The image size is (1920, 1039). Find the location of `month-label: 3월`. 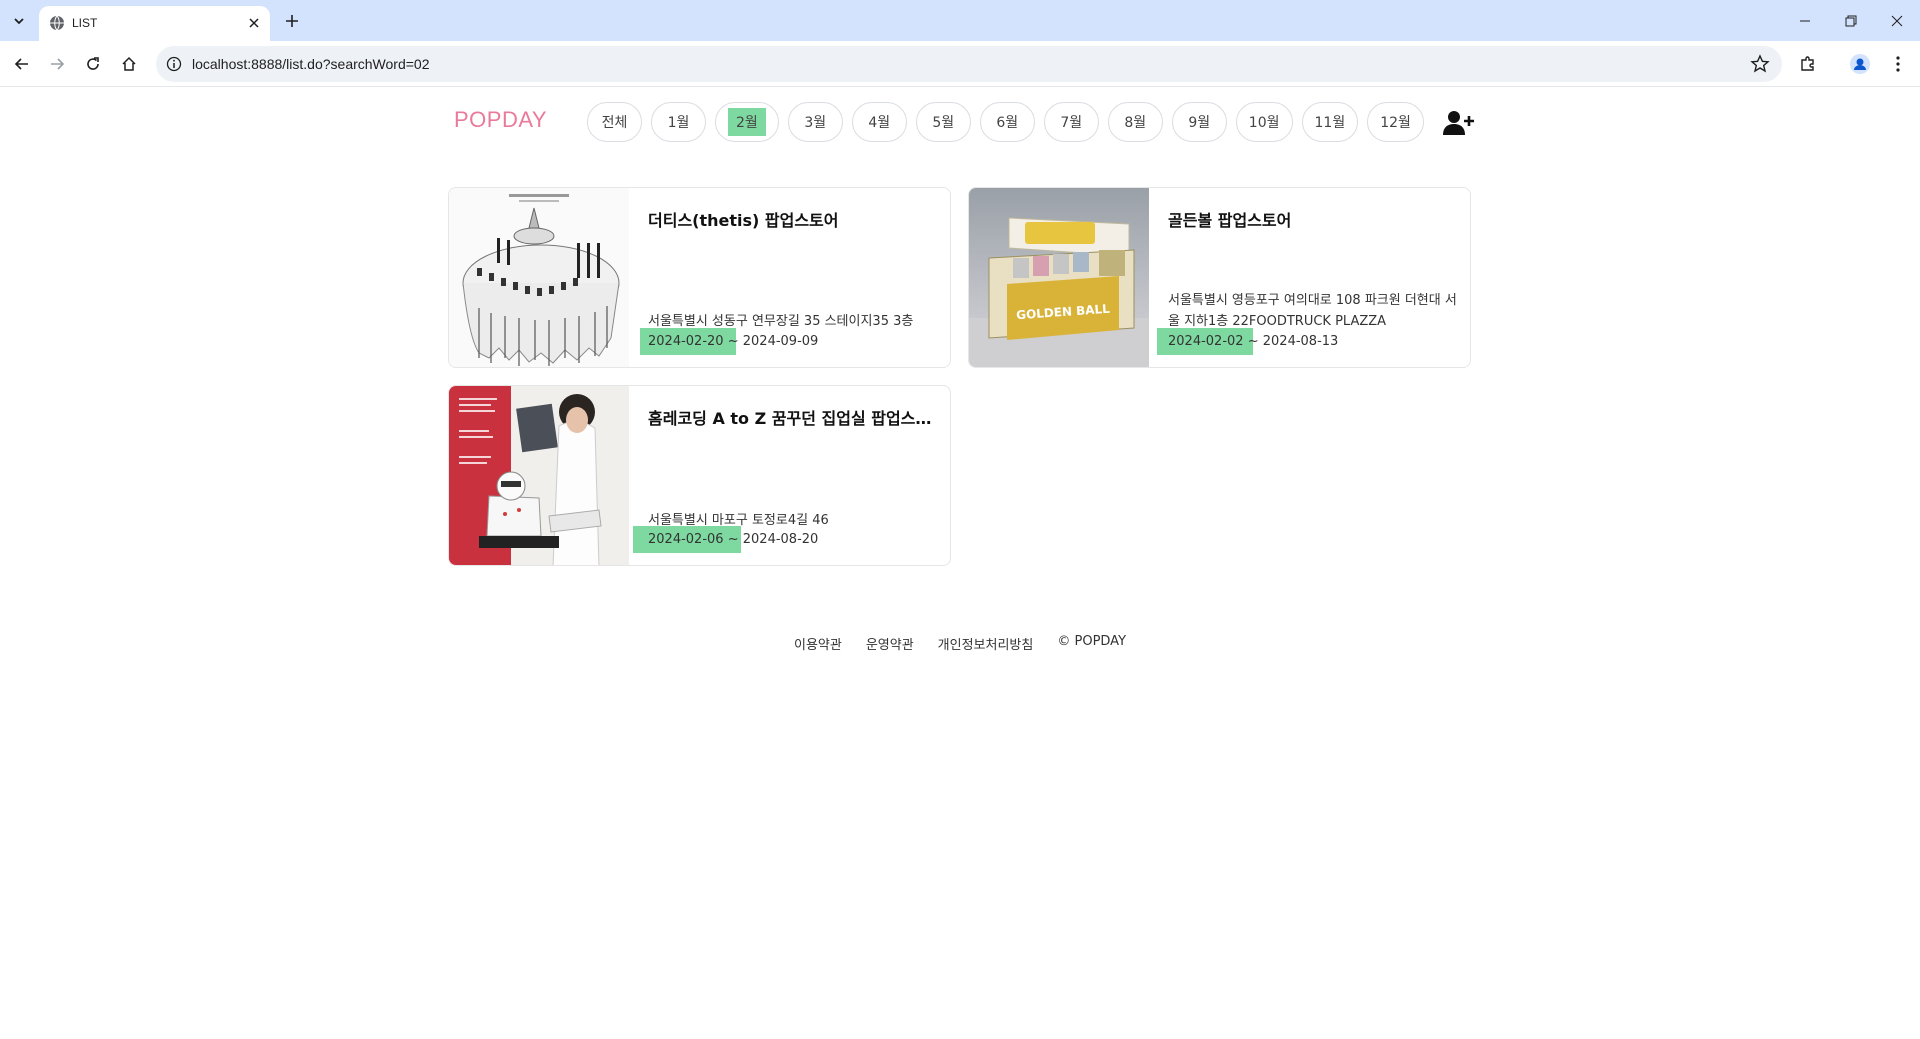

month-label: 3월 is located at coordinates (815, 123).